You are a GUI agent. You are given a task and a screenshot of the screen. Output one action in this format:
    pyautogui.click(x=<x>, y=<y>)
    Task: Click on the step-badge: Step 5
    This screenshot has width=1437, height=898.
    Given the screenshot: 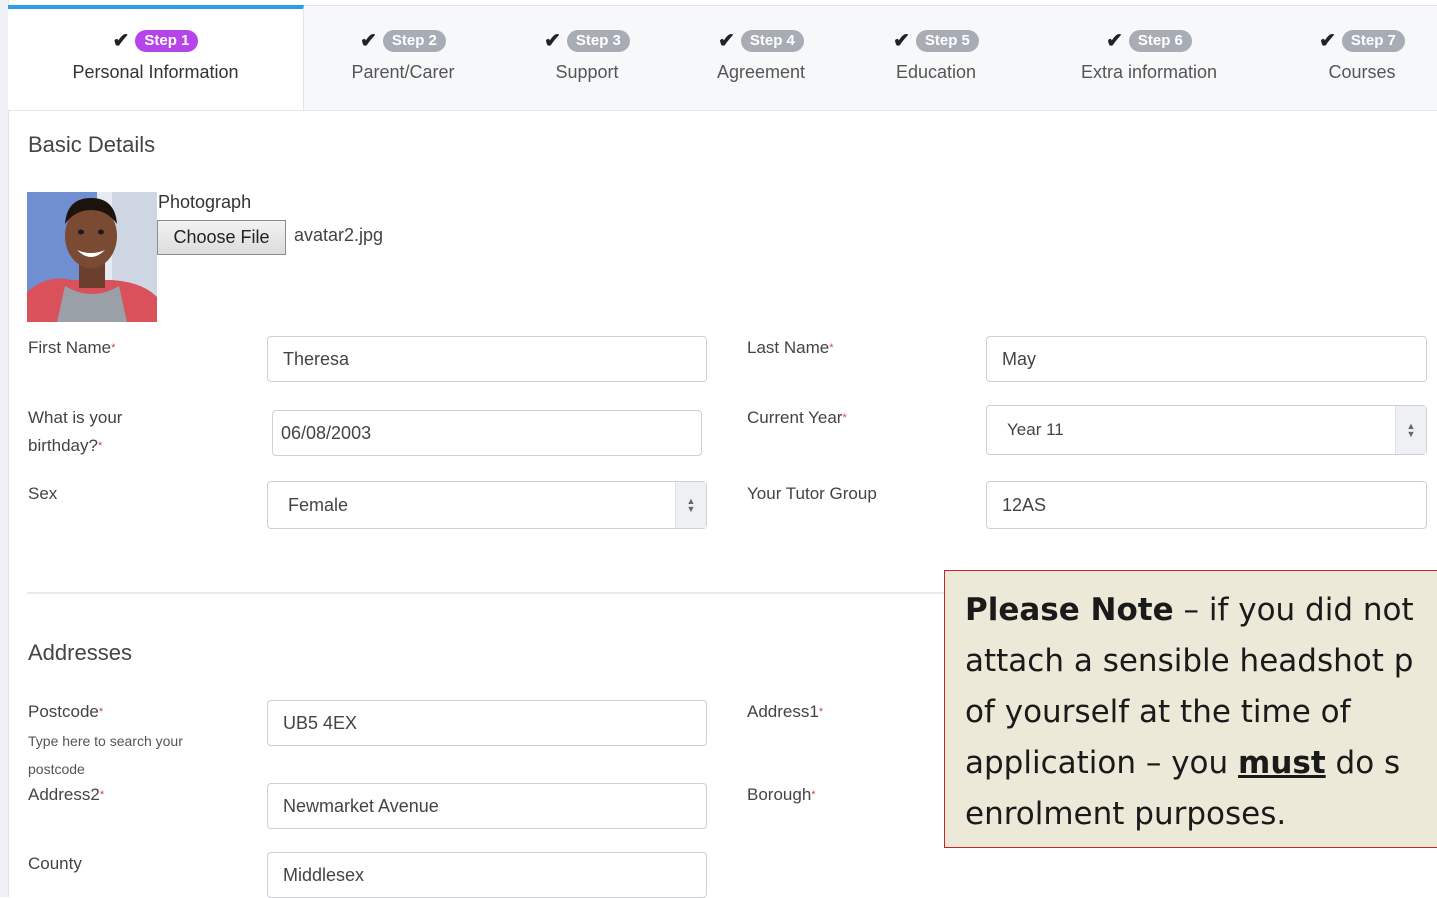 What is the action you would take?
    pyautogui.click(x=947, y=41)
    